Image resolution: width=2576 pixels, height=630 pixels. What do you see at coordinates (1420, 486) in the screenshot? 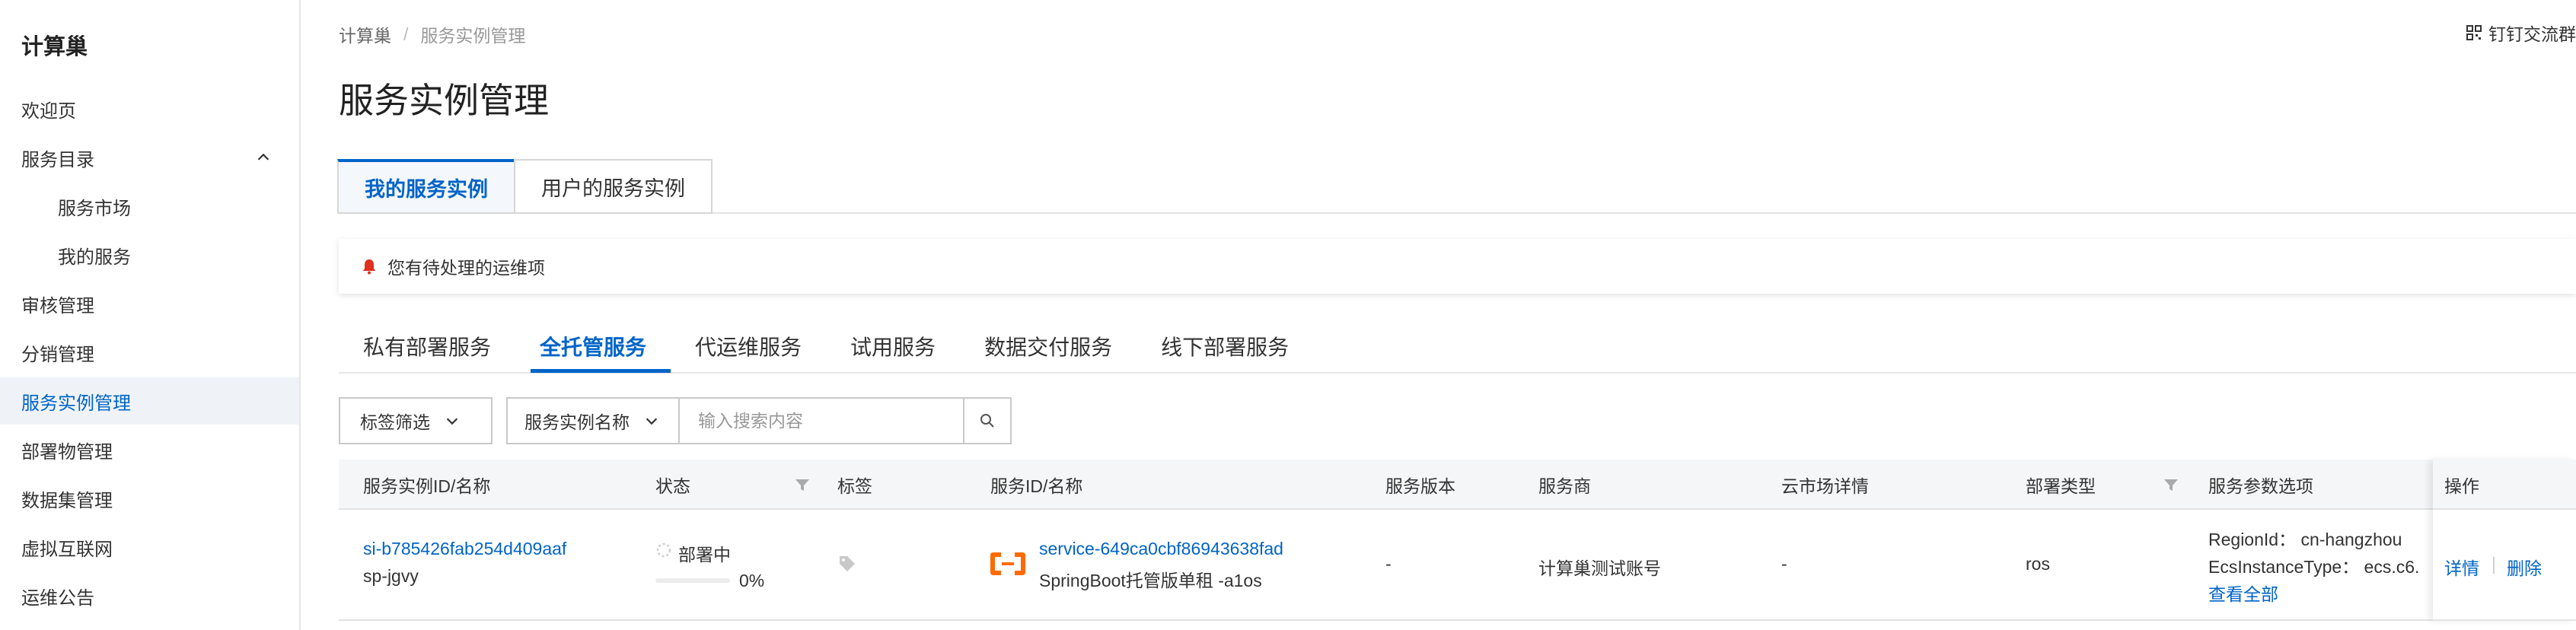
I see `col-version: 服务版本` at bounding box center [1420, 486].